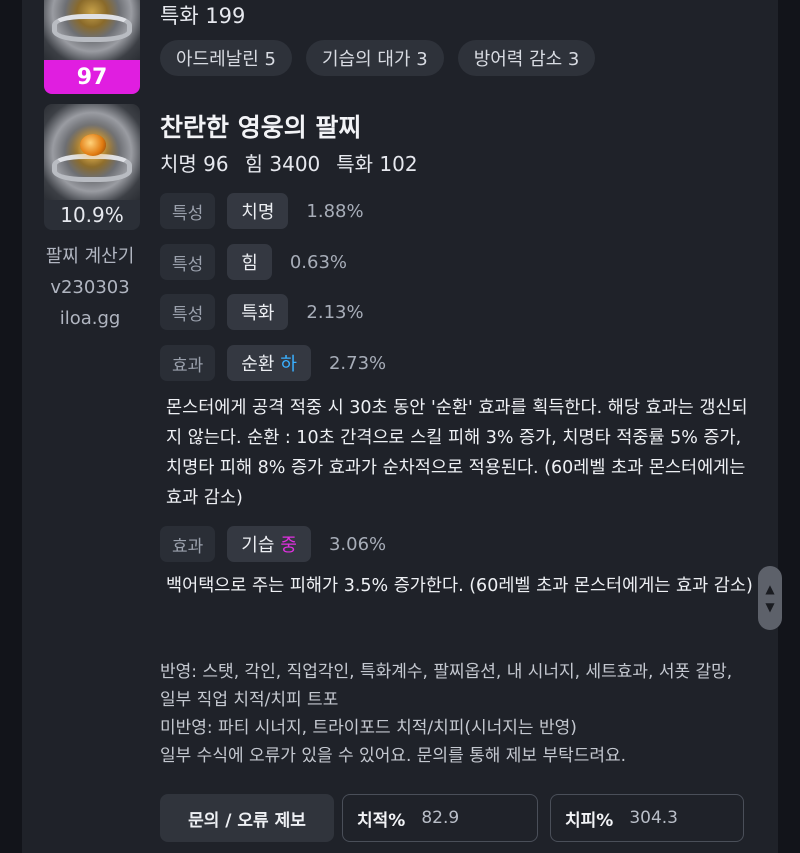 The image size is (800, 853). I want to click on option-row-str: 특성 힘 0.63%, so click(253, 262).